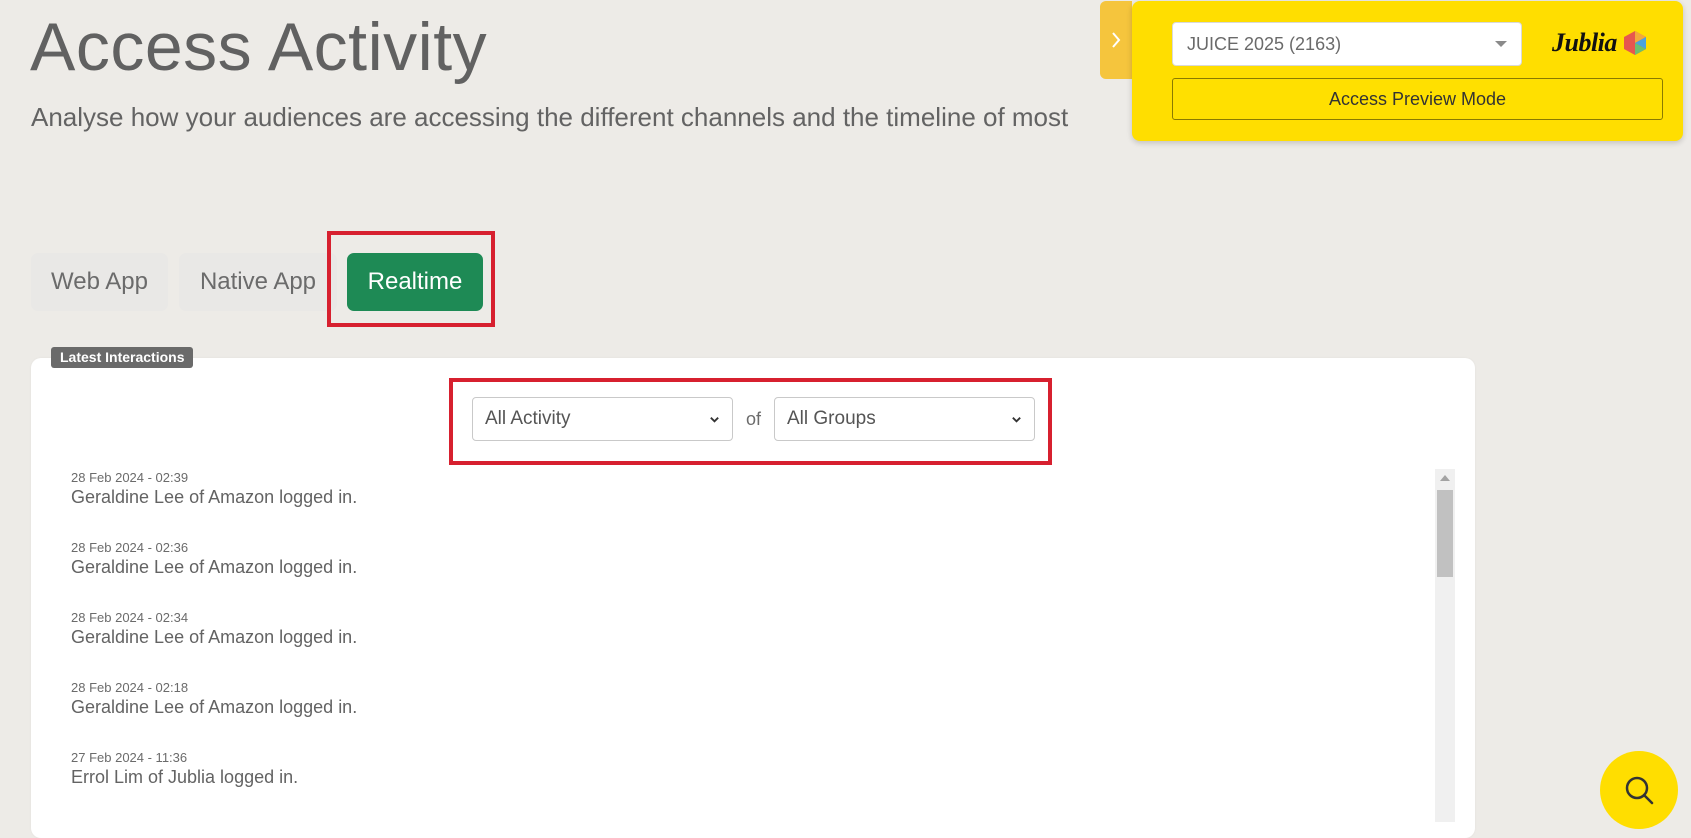  I want to click on feed-item-time: 27 Feb 2024 - 11:36, so click(129, 757).